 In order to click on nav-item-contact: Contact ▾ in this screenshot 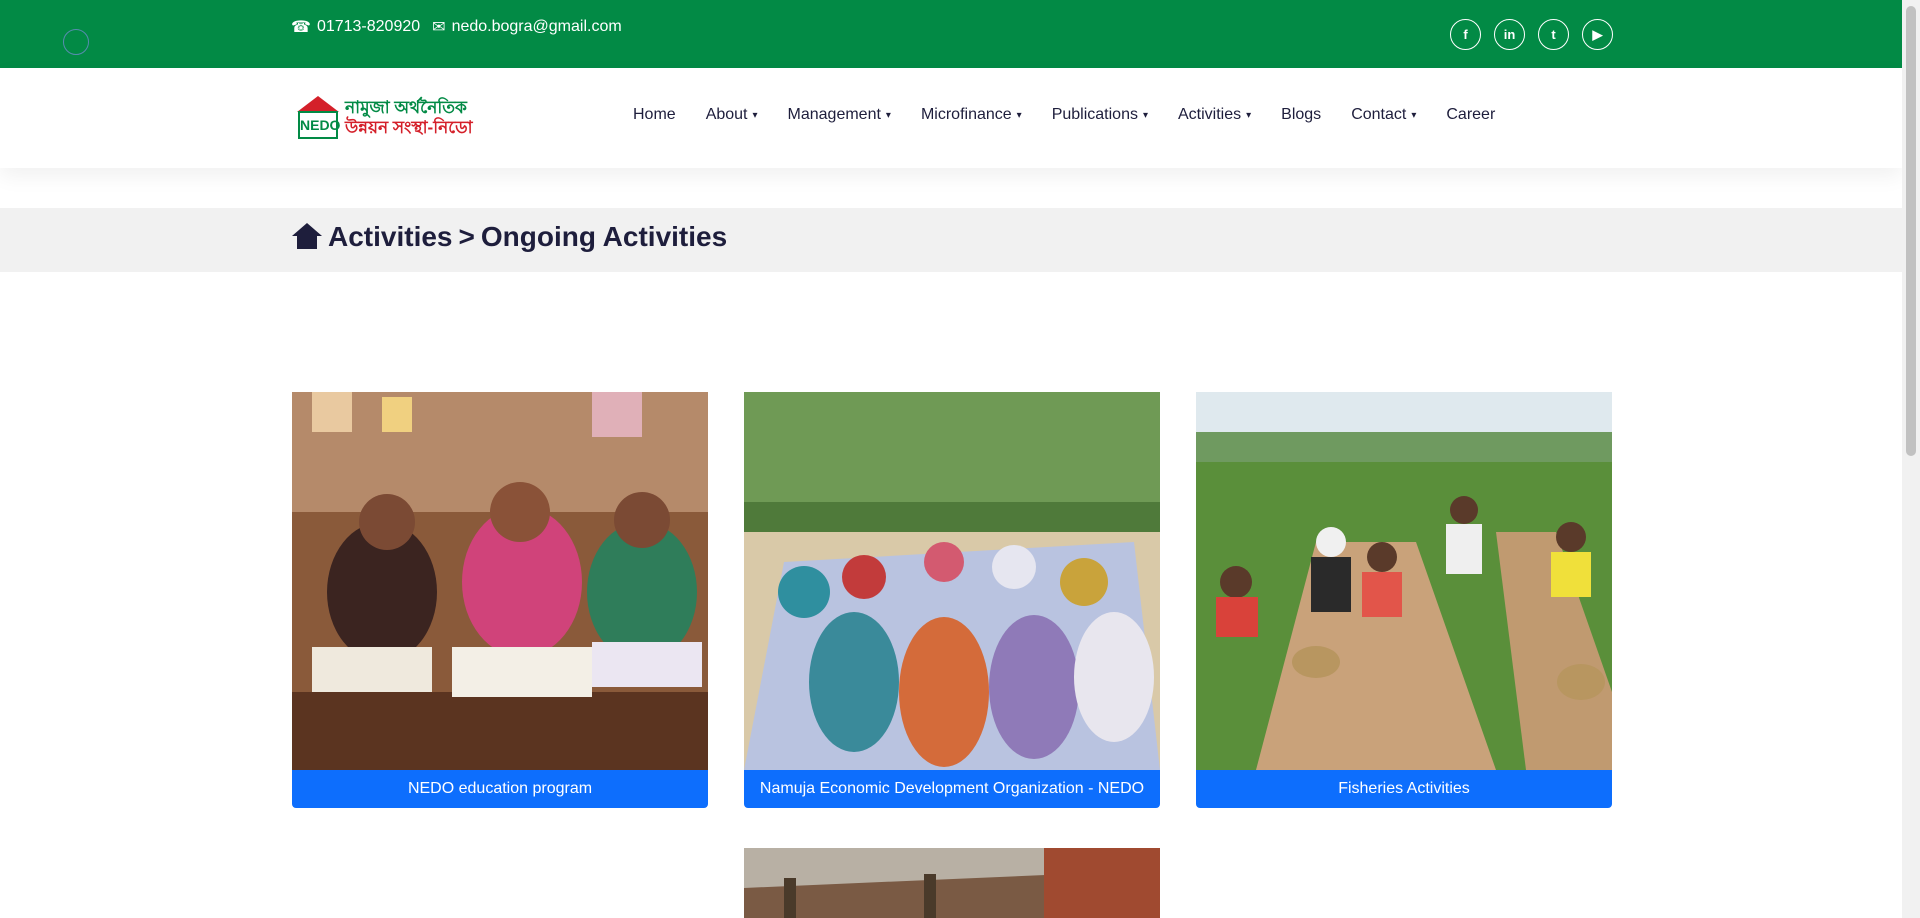, I will do `click(1383, 115)`.